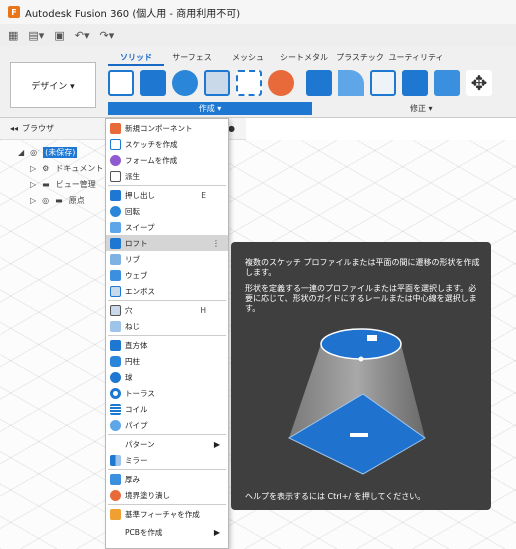 Image resolution: width=516 pixels, height=549 pixels. What do you see at coordinates (115, 144) in the screenshot?
I see `sketch-icon` at bounding box center [115, 144].